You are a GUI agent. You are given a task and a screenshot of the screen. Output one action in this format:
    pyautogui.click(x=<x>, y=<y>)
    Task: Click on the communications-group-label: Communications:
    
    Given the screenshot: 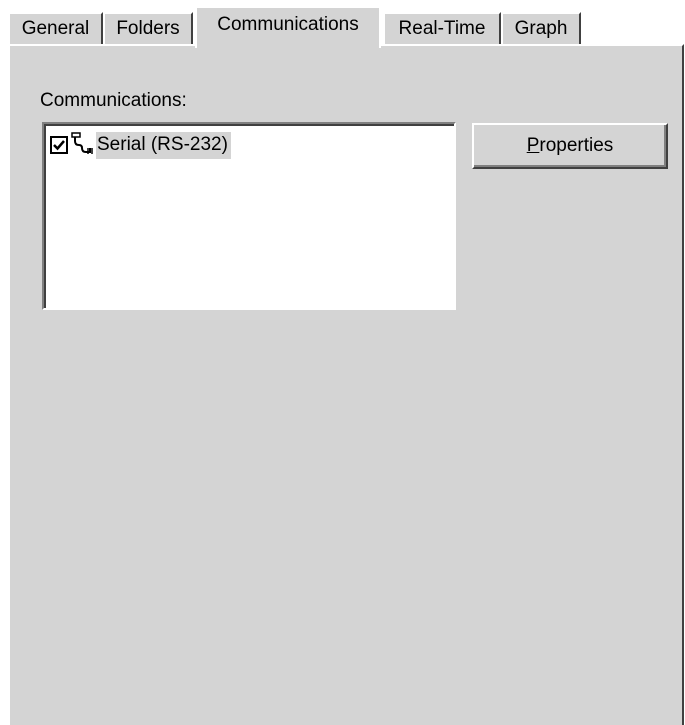 What is the action you would take?
    pyautogui.click(x=113, y=100)
    